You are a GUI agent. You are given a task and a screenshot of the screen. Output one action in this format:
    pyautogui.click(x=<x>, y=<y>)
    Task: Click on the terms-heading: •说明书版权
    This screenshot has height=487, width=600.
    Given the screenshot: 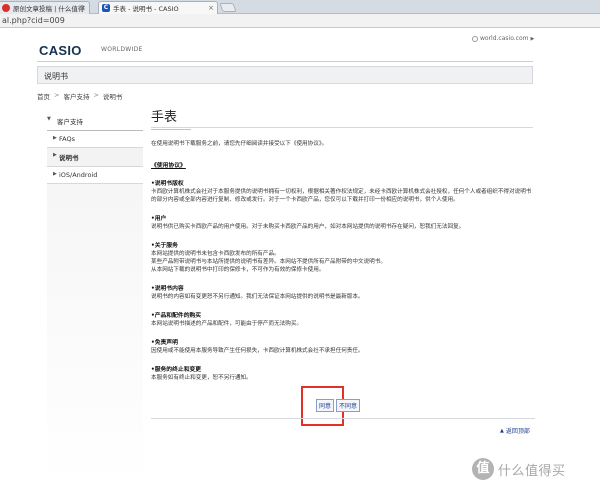 What is the action you would take?
    pyautogui.click(x=167, y=184)
    